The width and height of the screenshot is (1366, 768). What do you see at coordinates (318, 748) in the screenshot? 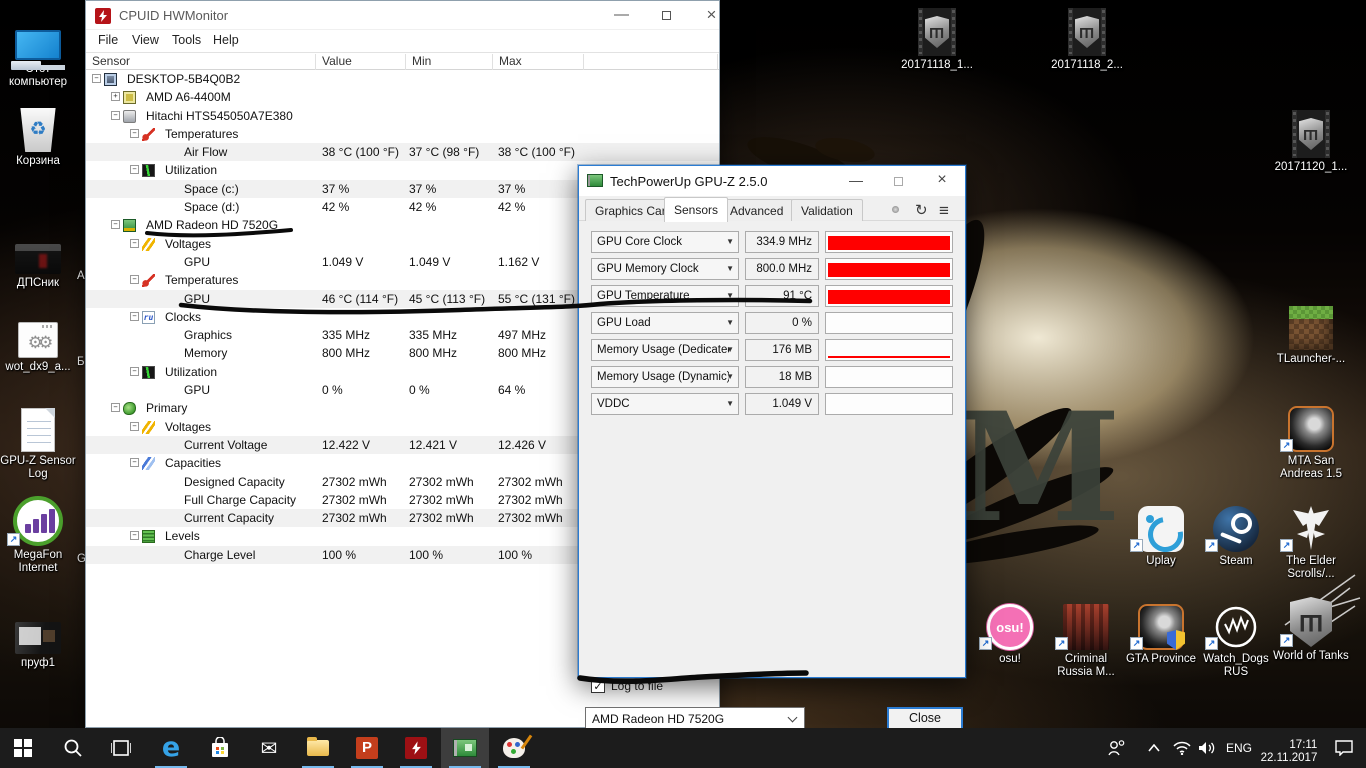
I see `taskbar-explorer-button` at bounding box center [318, 748].